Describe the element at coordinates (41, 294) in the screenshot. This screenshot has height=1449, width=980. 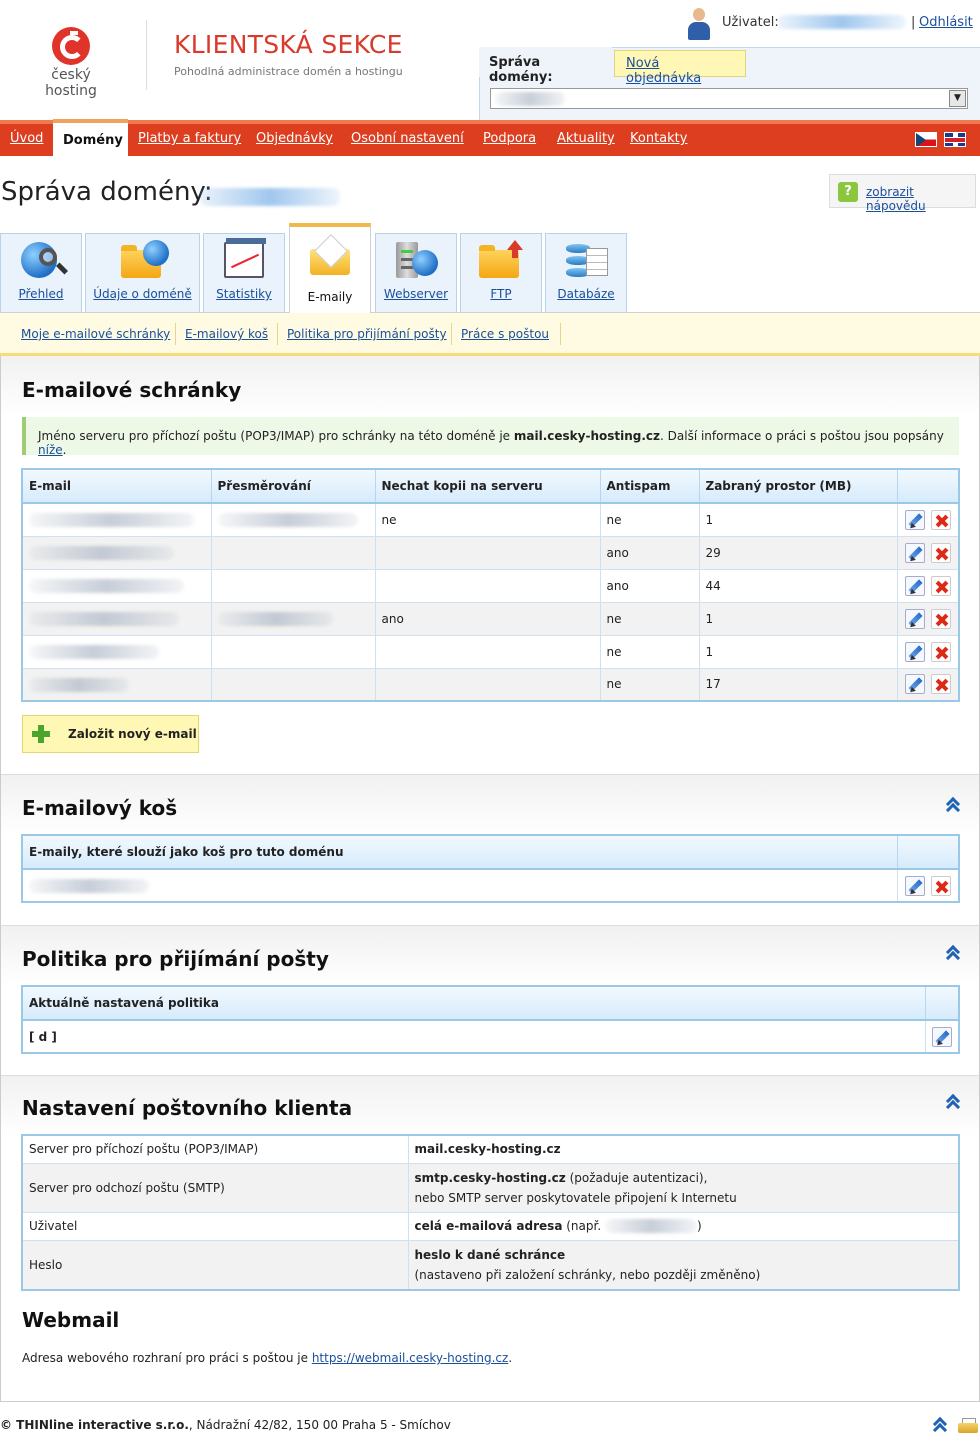
I see `tab-label: Přehled` at that location.